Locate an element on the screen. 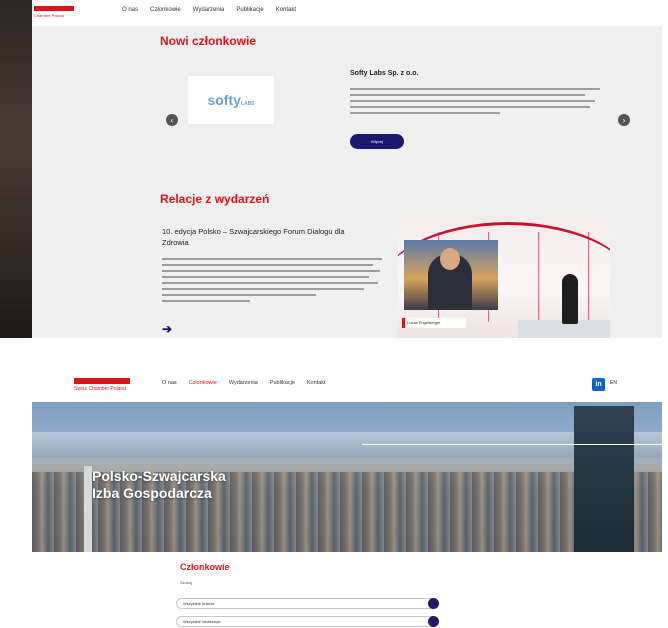  logo-subtext: Chamber Poland is located at coordinates (107, 389).